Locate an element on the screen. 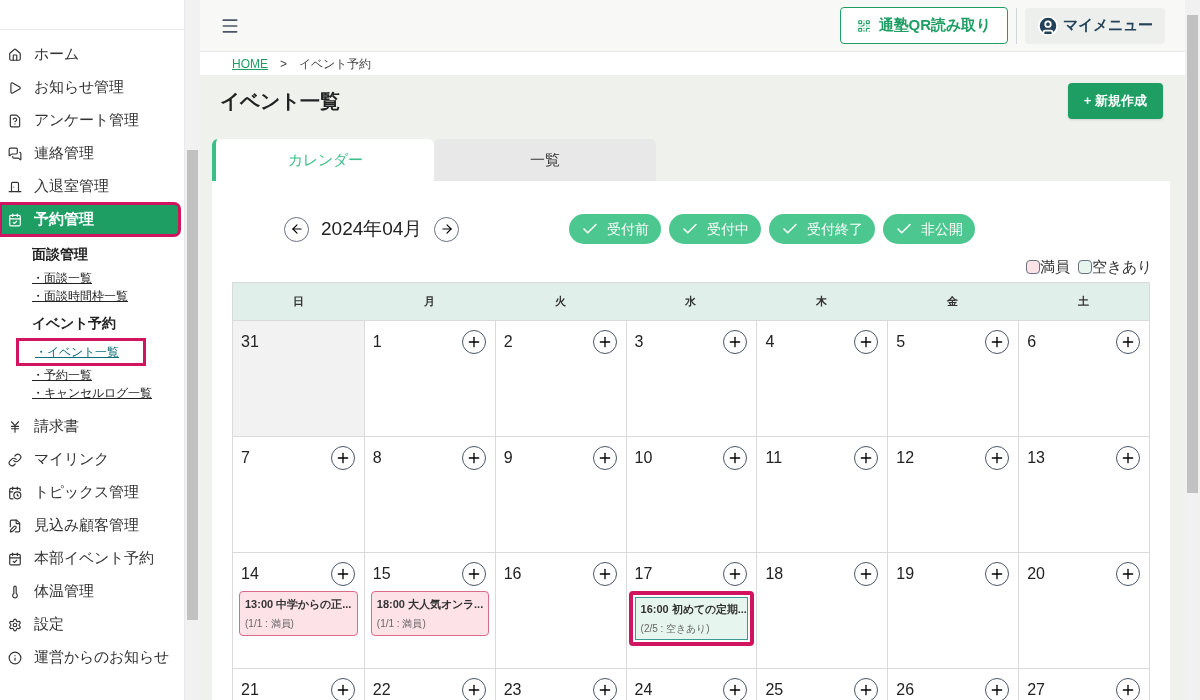  day-number: 27 is located at coordinates (1036, 689).